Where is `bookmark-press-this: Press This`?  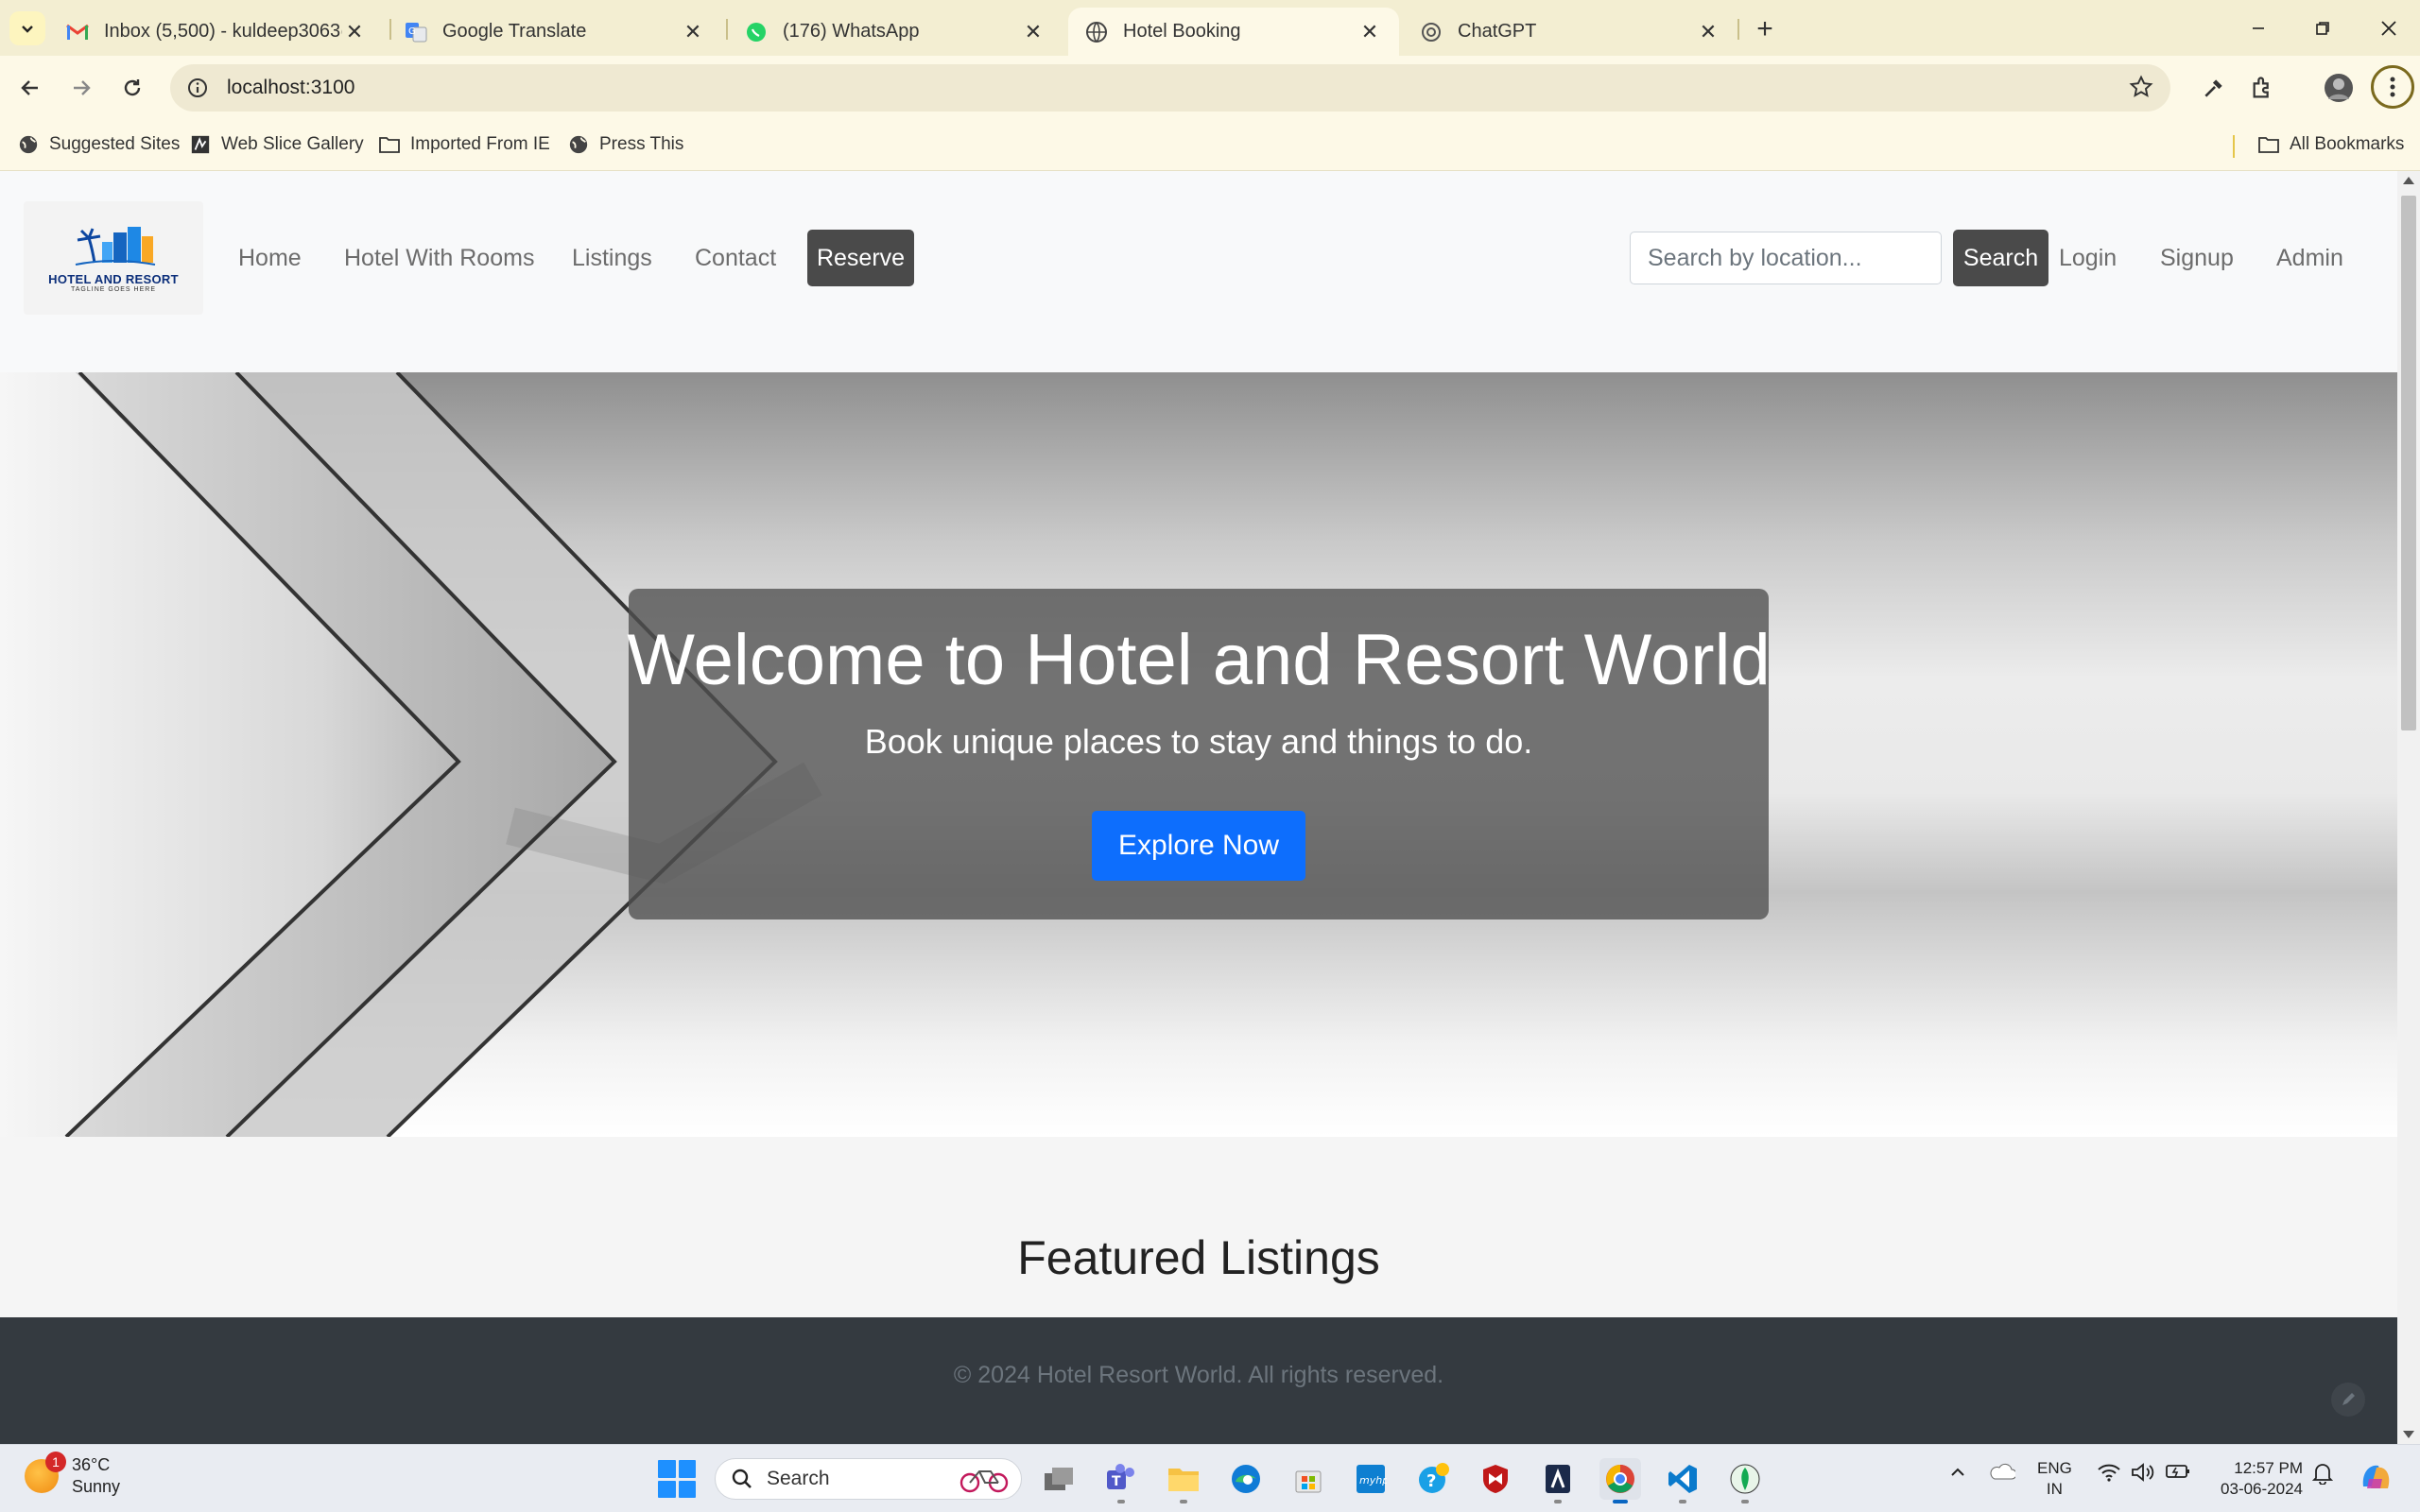 bookmark-press-this: Press This is located at coordinates (625, 144).